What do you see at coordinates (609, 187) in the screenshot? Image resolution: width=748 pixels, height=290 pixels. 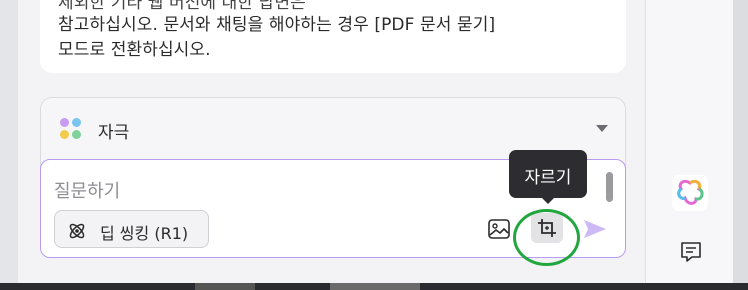 I see `input-scrollbar` at bounding box center [609, 187].